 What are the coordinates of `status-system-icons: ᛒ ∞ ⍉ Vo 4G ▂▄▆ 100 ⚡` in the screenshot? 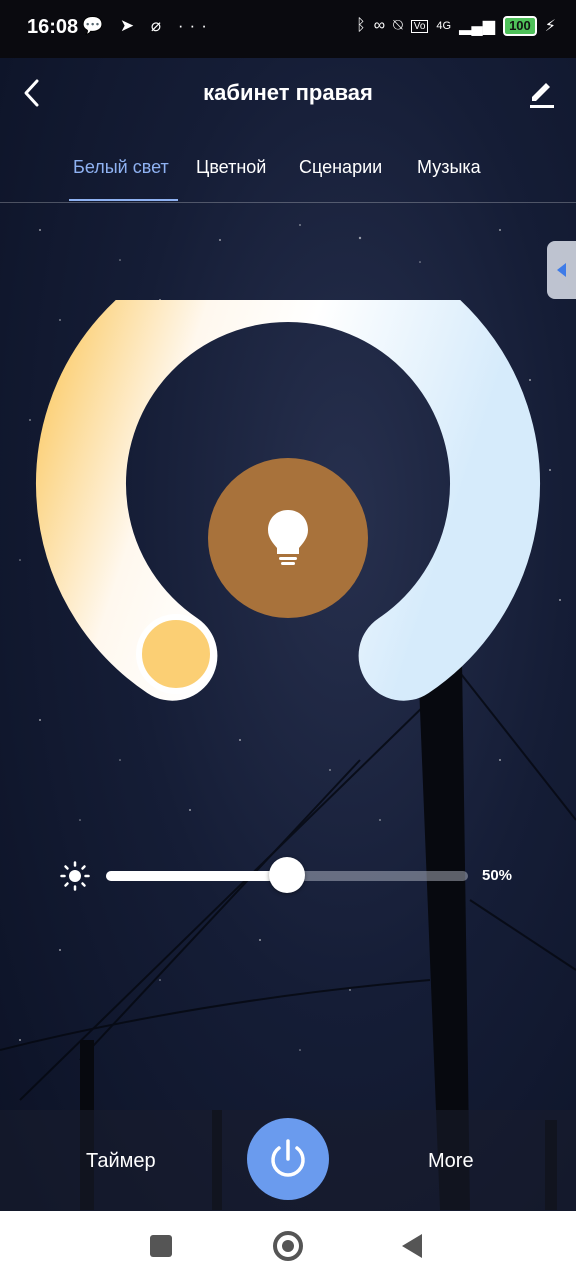 It's located at (456, 26).